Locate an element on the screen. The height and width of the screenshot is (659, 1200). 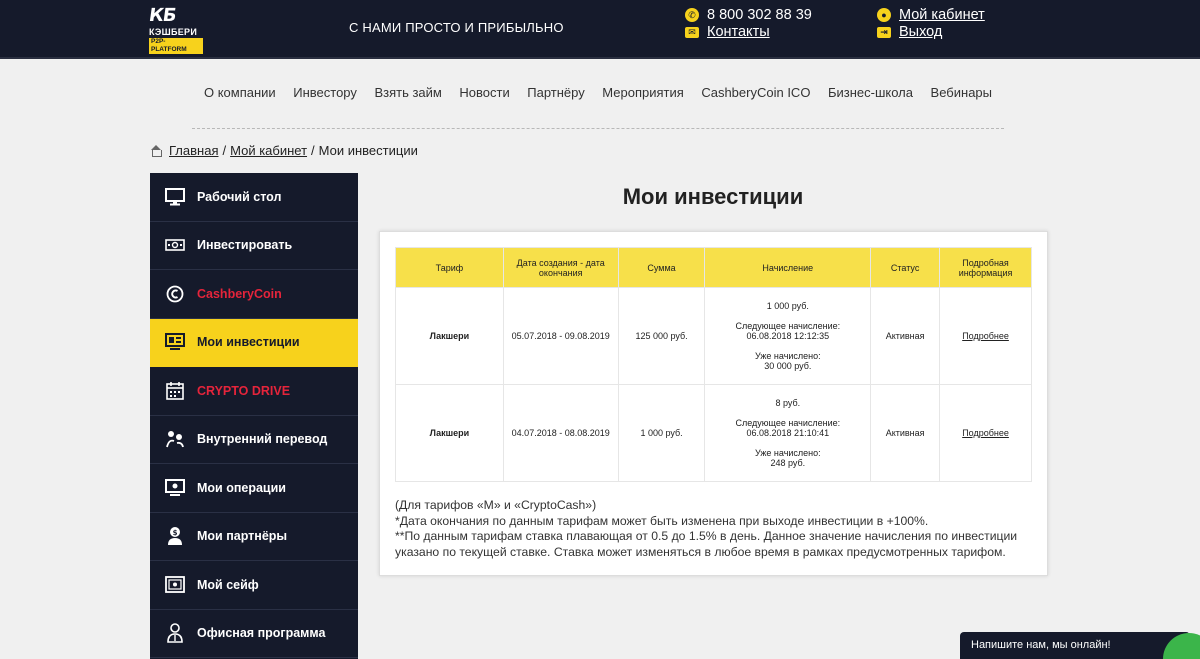
contacts-text: Контакты is located at coordinates (738, 32).